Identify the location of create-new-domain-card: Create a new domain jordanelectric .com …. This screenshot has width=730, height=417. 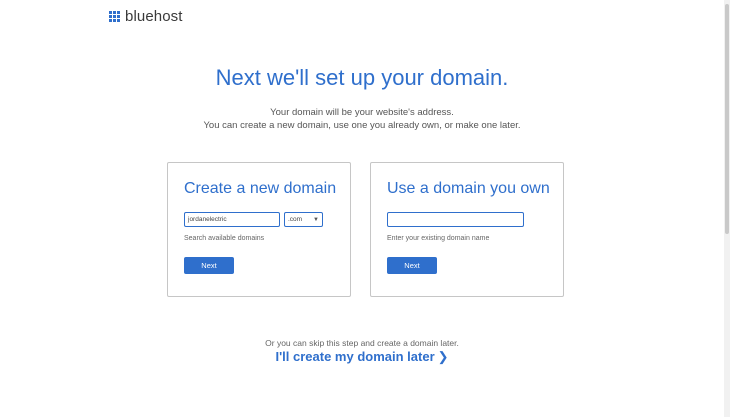
(259, 229).